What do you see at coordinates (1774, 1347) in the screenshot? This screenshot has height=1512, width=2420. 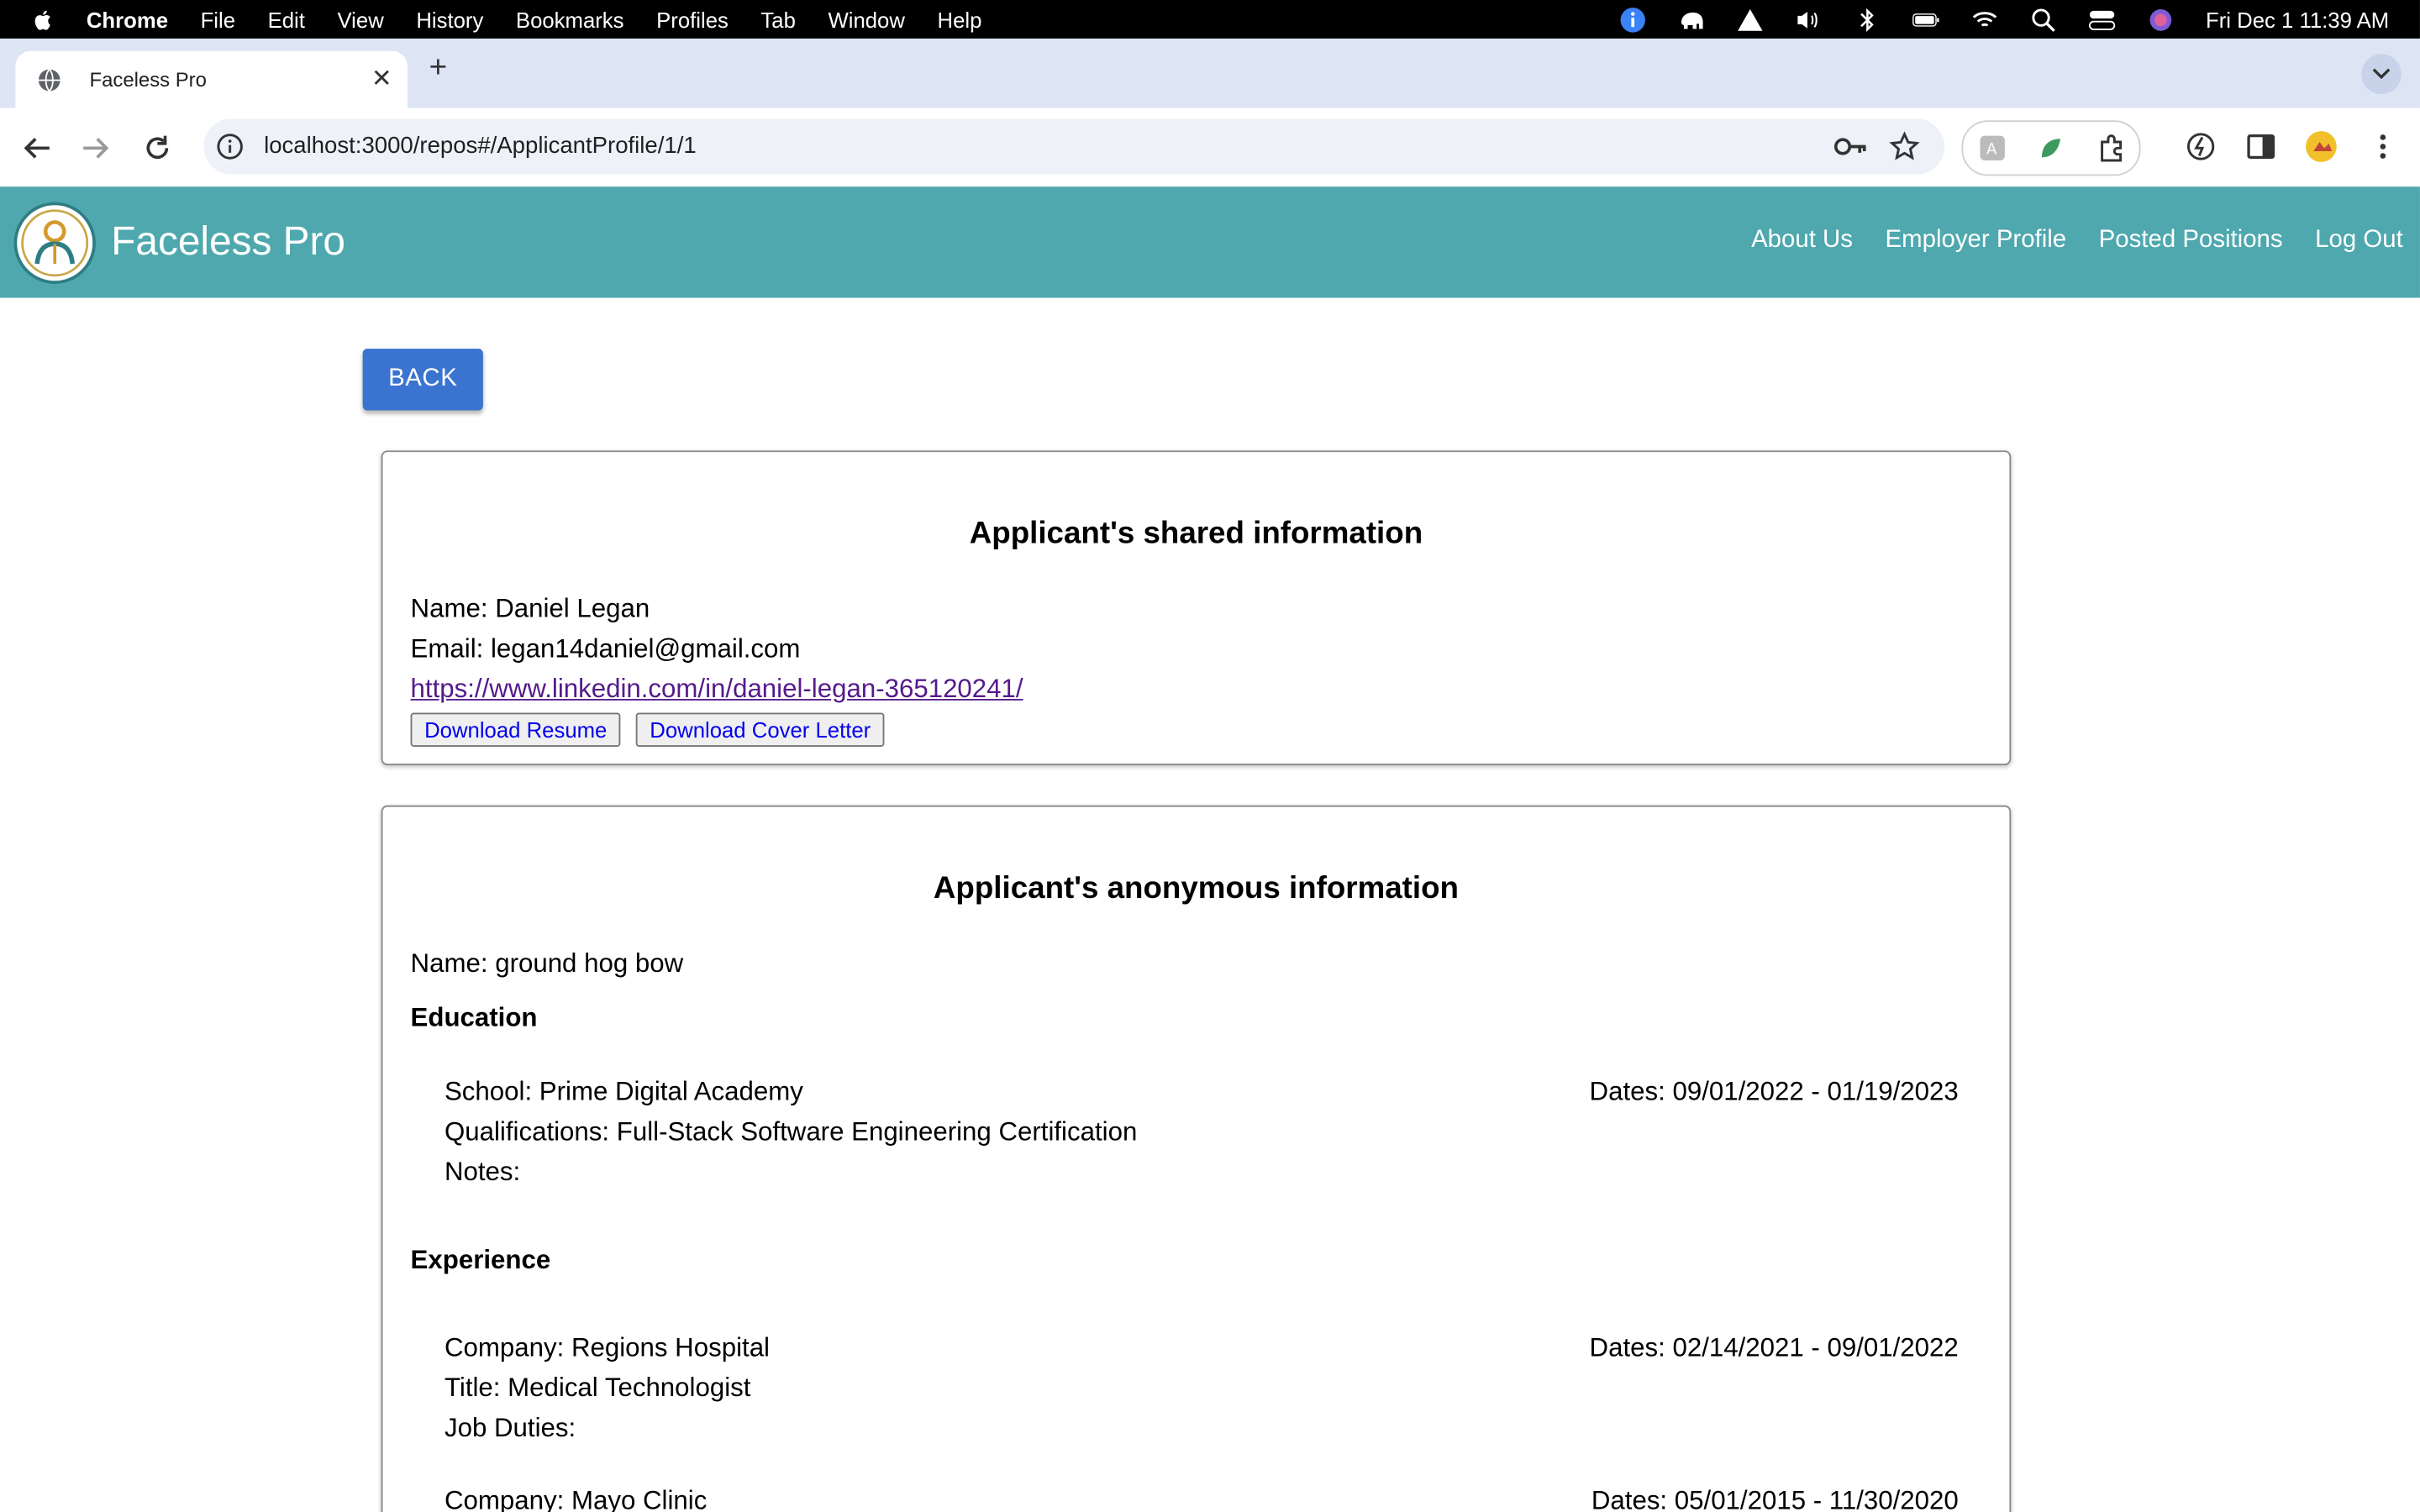 I see `experience-dates: Dates: 02/14/2021 - 09/01/2022` at bounding box center [1774, 1347].